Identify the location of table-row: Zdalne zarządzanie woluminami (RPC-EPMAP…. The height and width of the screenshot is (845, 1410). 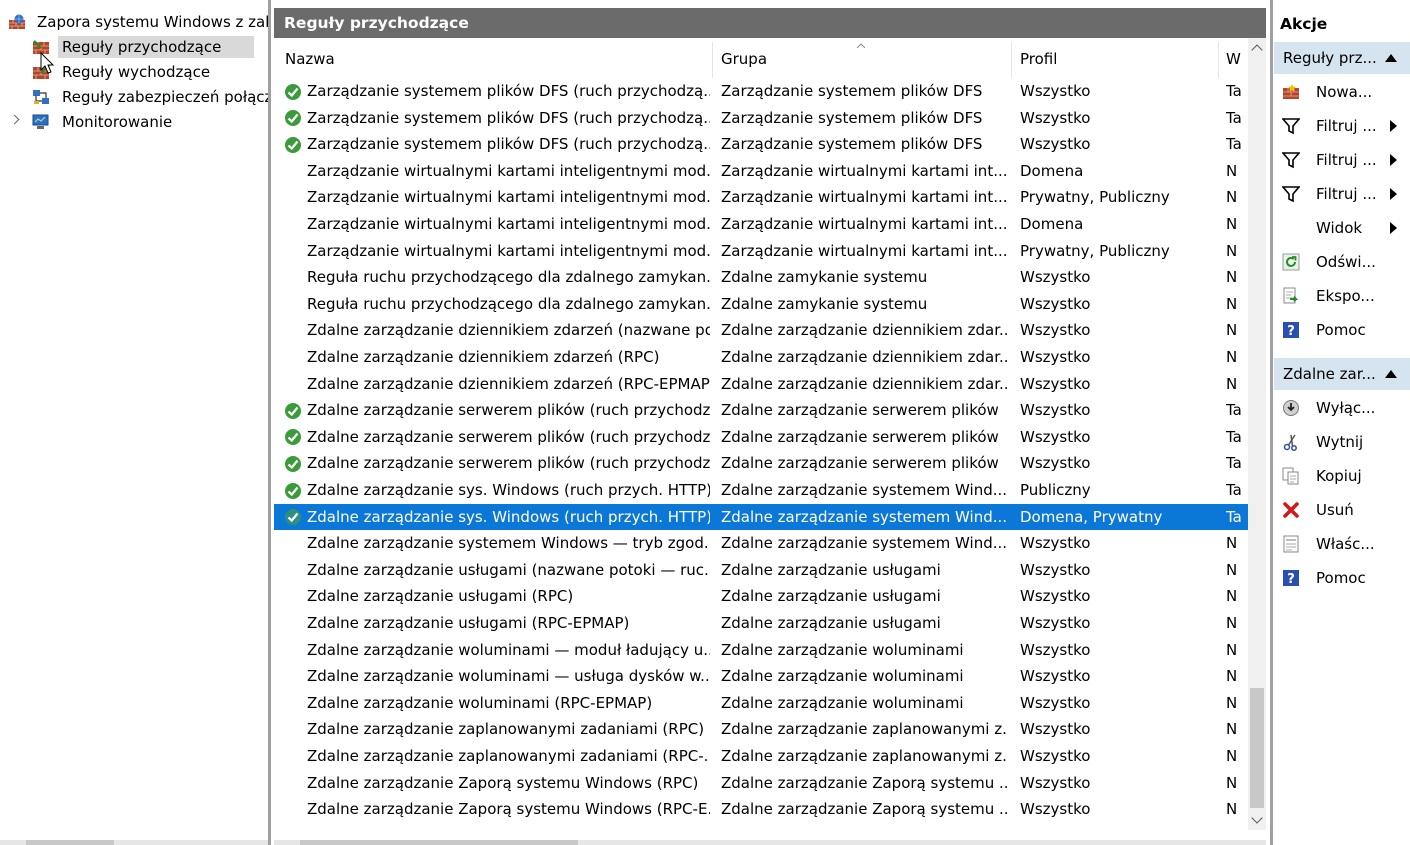
(761, 703).